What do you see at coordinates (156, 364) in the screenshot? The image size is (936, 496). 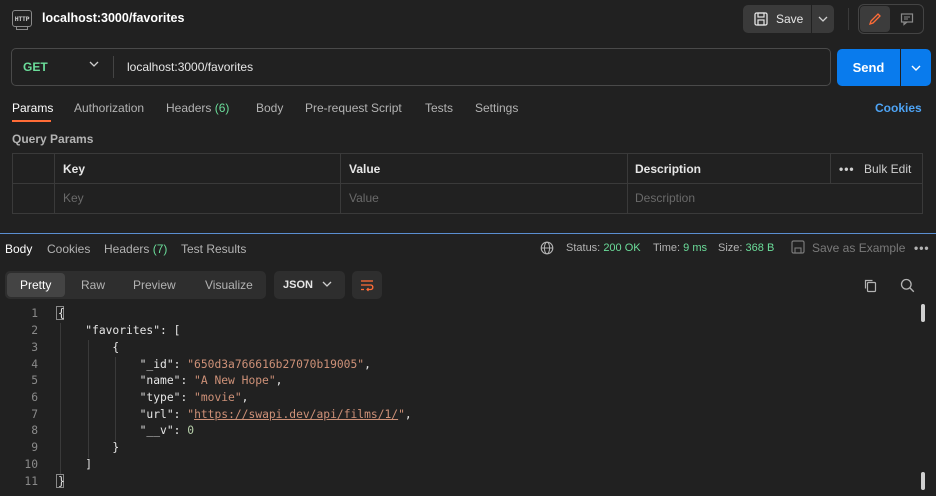 I see `json-key: "_id"` at bounding box center [156, 364].